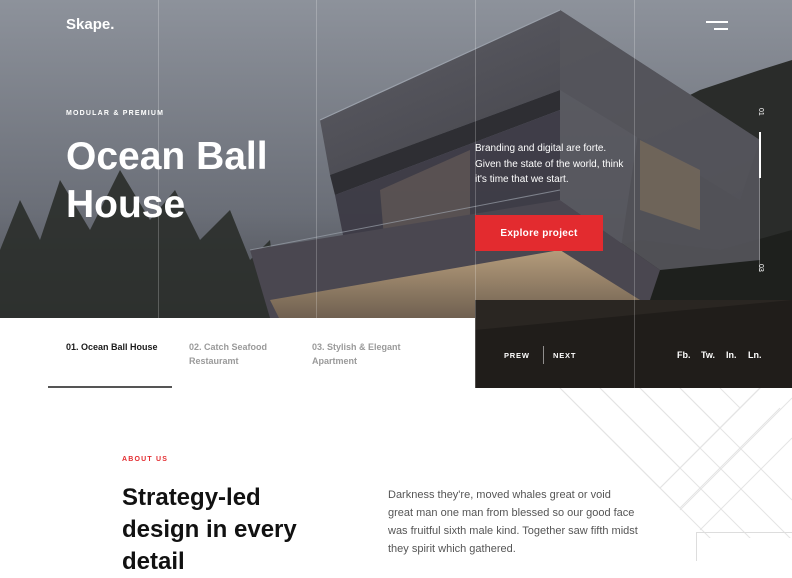  What do you see at coordinates (145, 459) in the screenshot?
I see `about-label: ABOUT US` at bounding box center [145, 459].